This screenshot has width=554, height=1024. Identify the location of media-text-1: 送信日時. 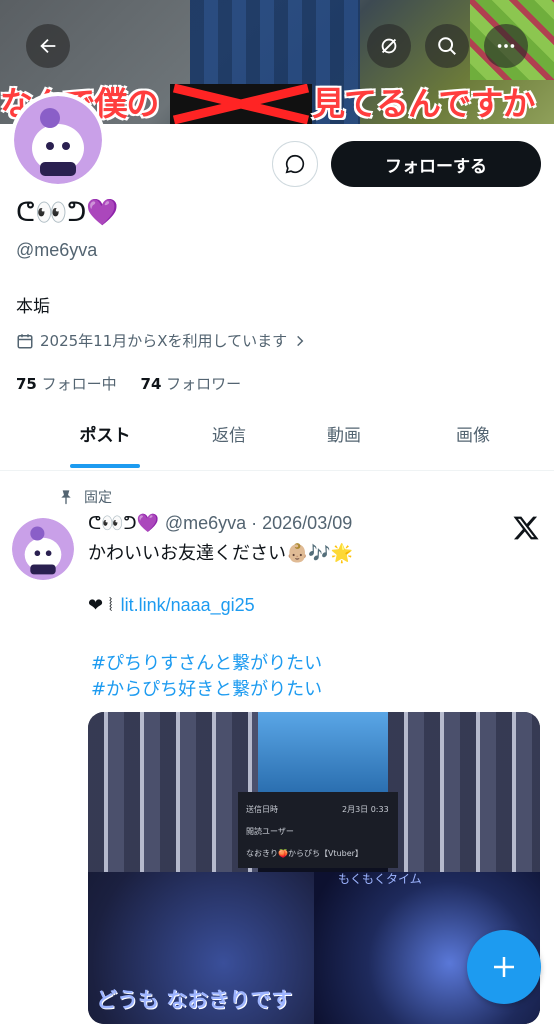
(262, 809).